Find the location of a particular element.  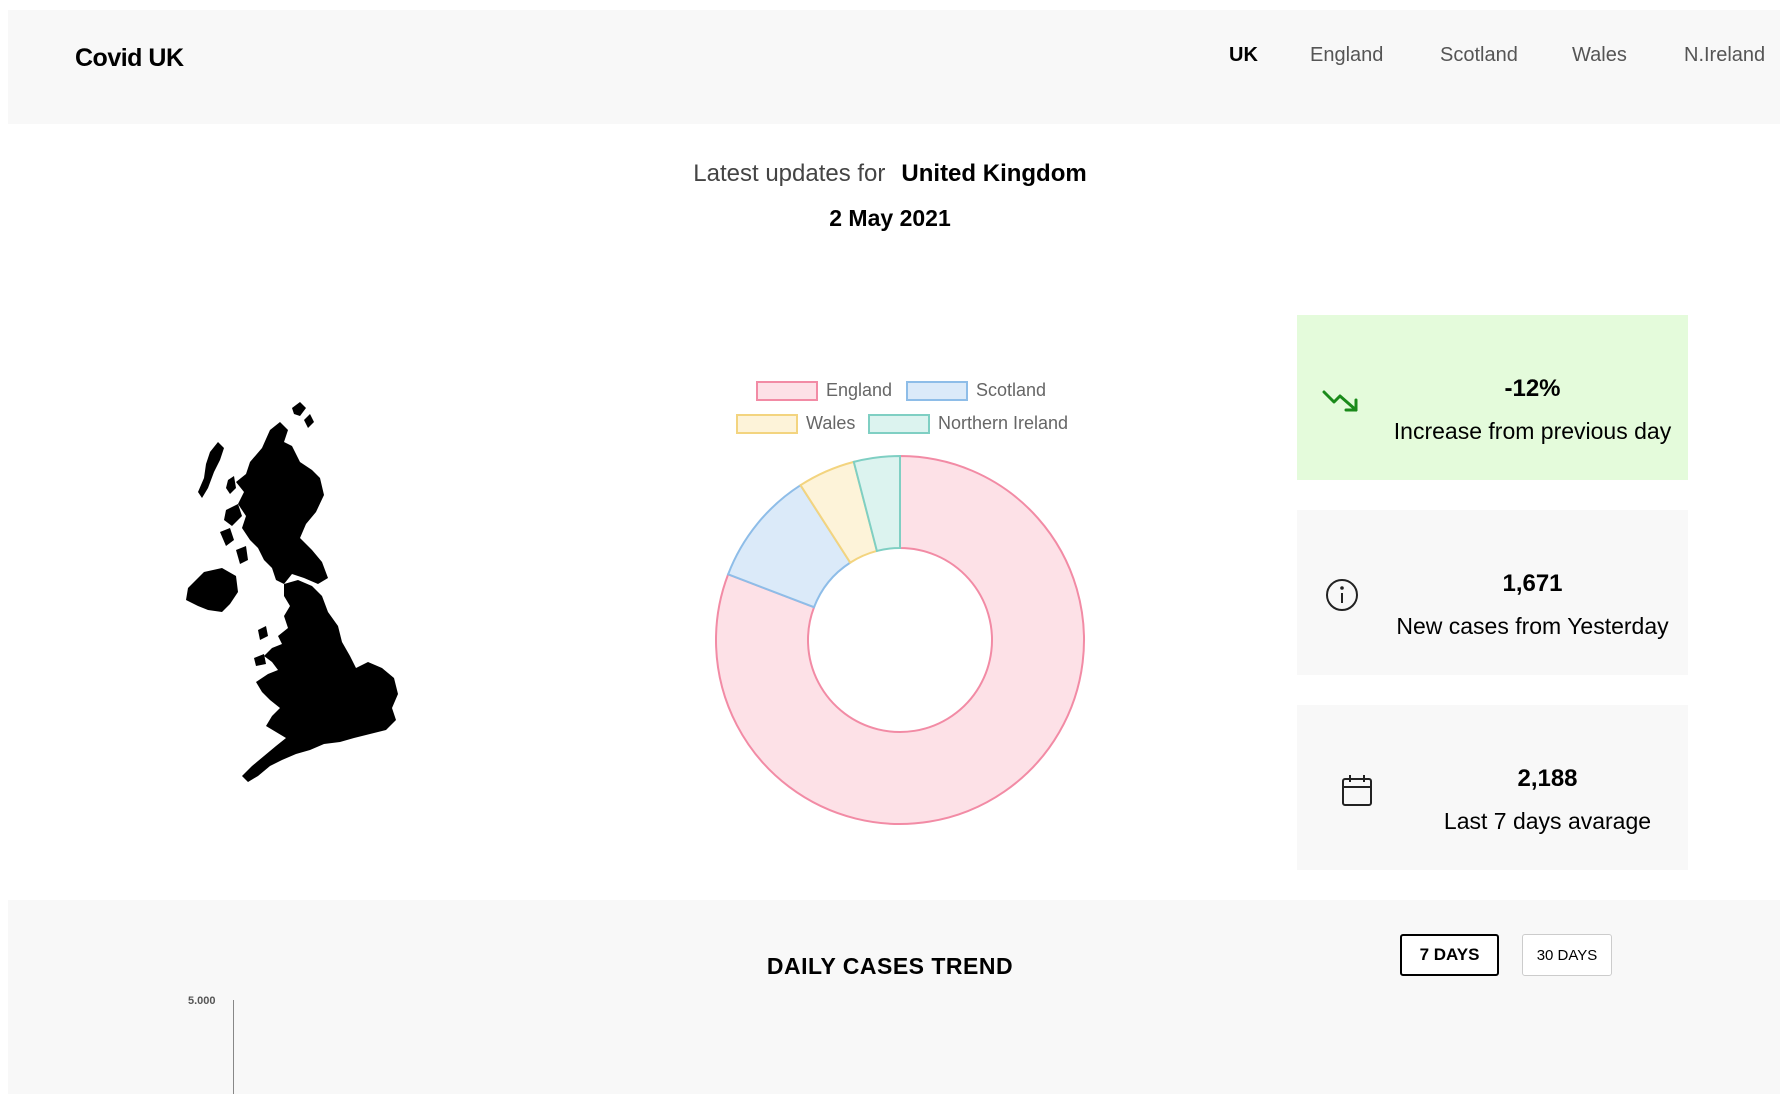

legend-label-wales: Wales is located at coordinates (831, 423).